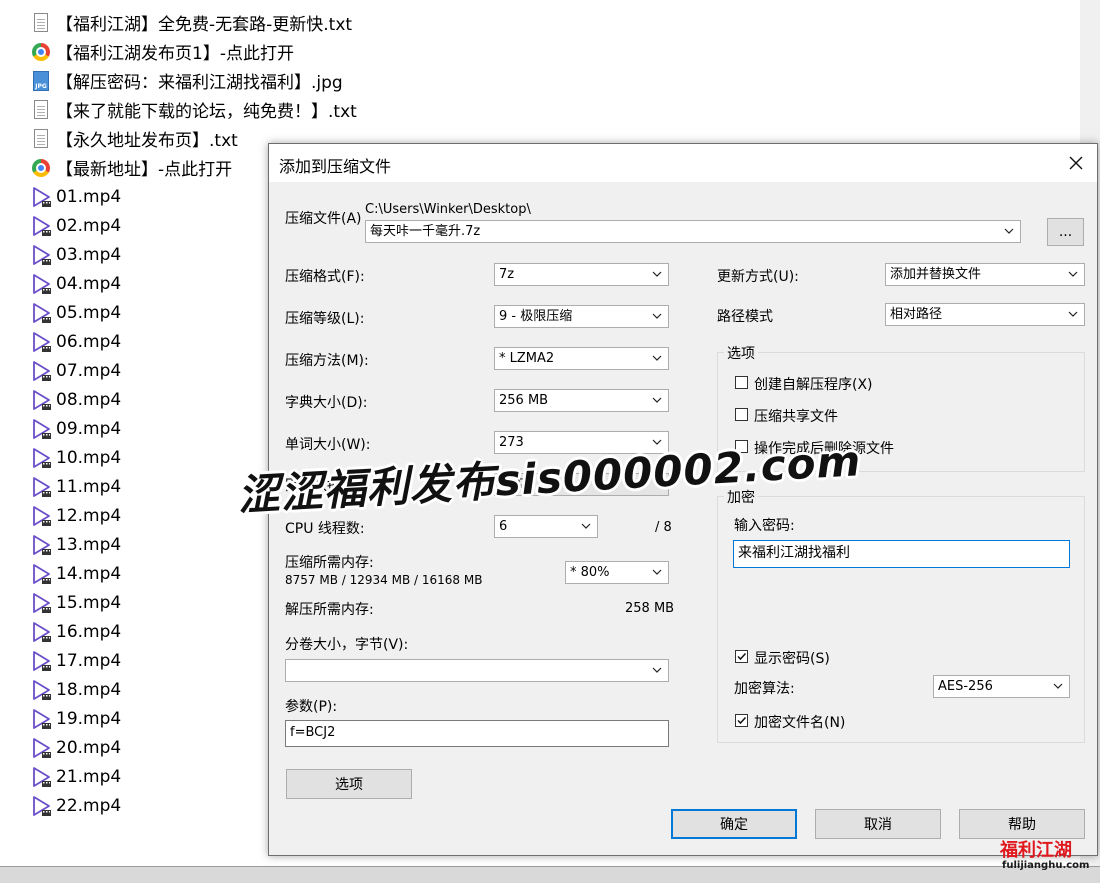  Describe the element at coordinates (581, 274) in the screenshot. I see `format-select: 7z` at that location.